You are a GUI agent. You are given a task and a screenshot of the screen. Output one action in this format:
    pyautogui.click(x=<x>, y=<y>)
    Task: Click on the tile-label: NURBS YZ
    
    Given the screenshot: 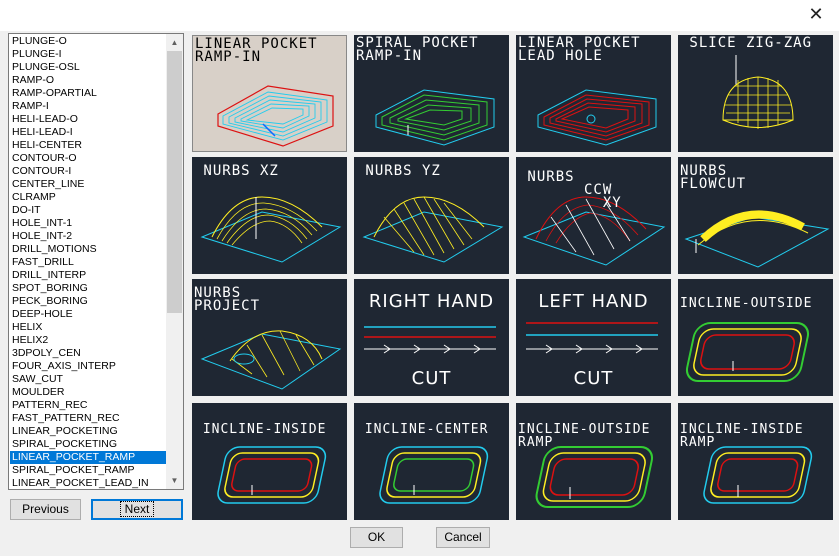 What is the action you would take?
    pyautogui.click(x=398, y=171)
    